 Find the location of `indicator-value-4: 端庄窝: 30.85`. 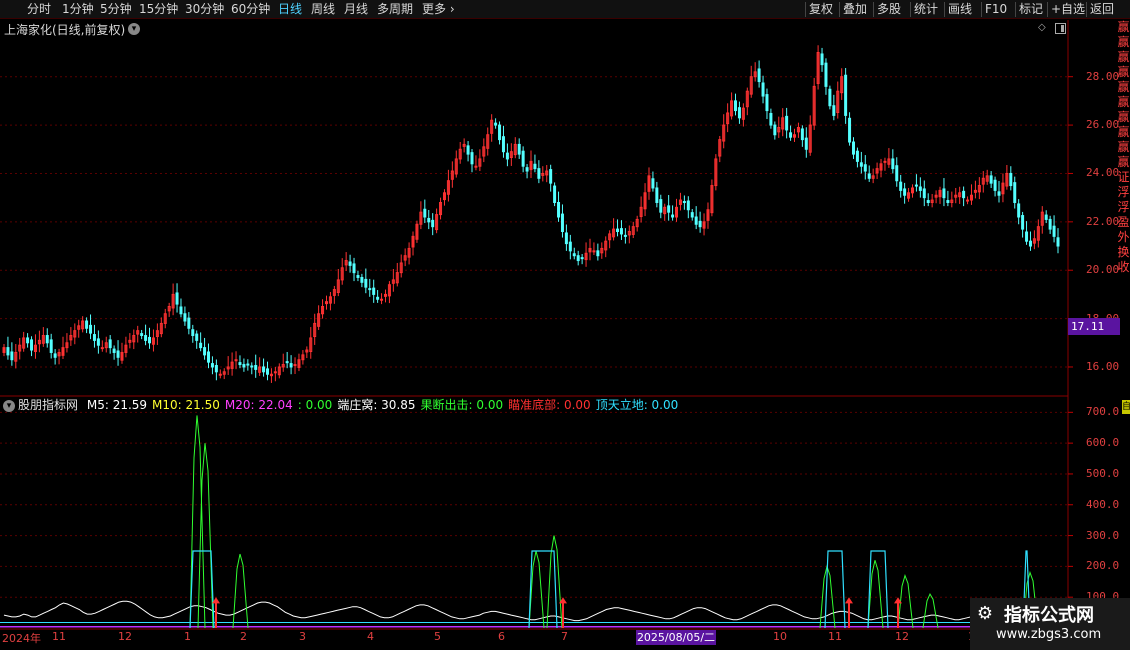

indicator-value-4: 端庄窝: 30.85 is located at coordinates (376, 405).